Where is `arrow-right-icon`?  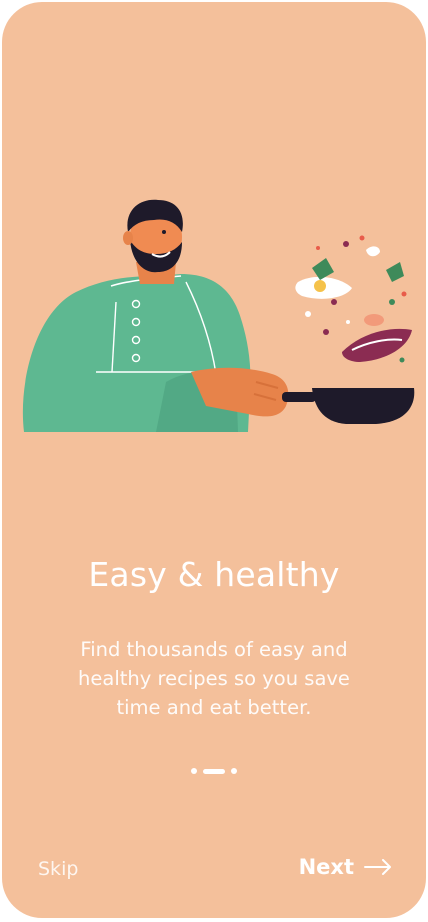 arrow-right-icon is located at coordinates (378, 867).